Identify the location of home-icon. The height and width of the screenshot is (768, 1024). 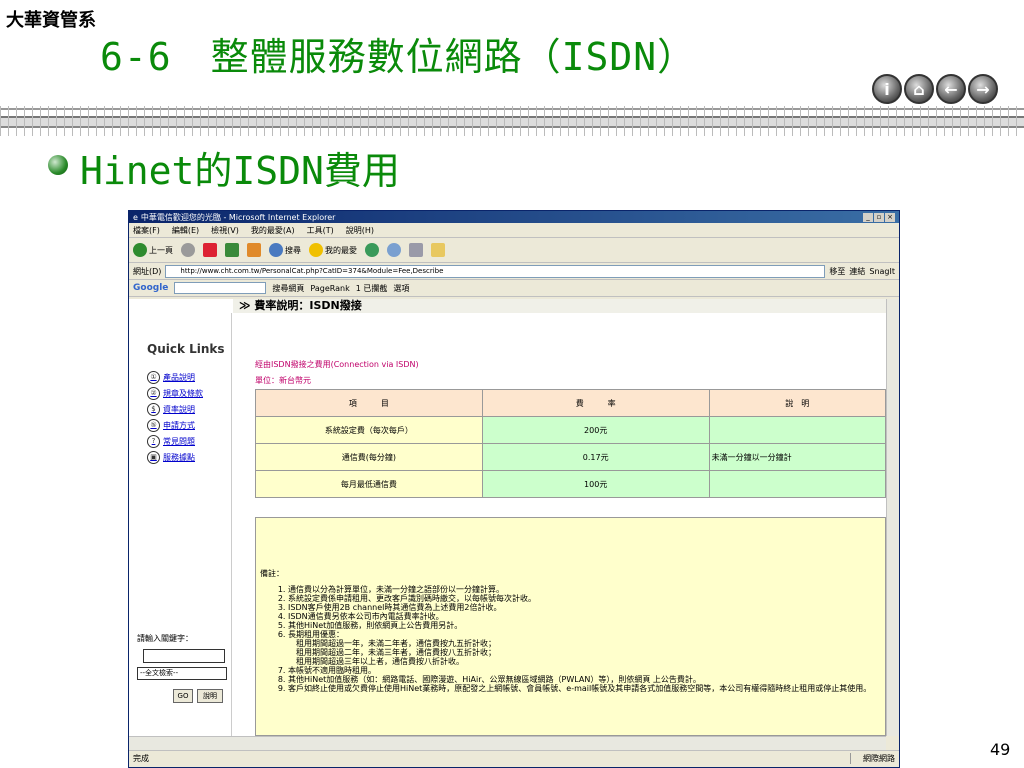
(254, 250).